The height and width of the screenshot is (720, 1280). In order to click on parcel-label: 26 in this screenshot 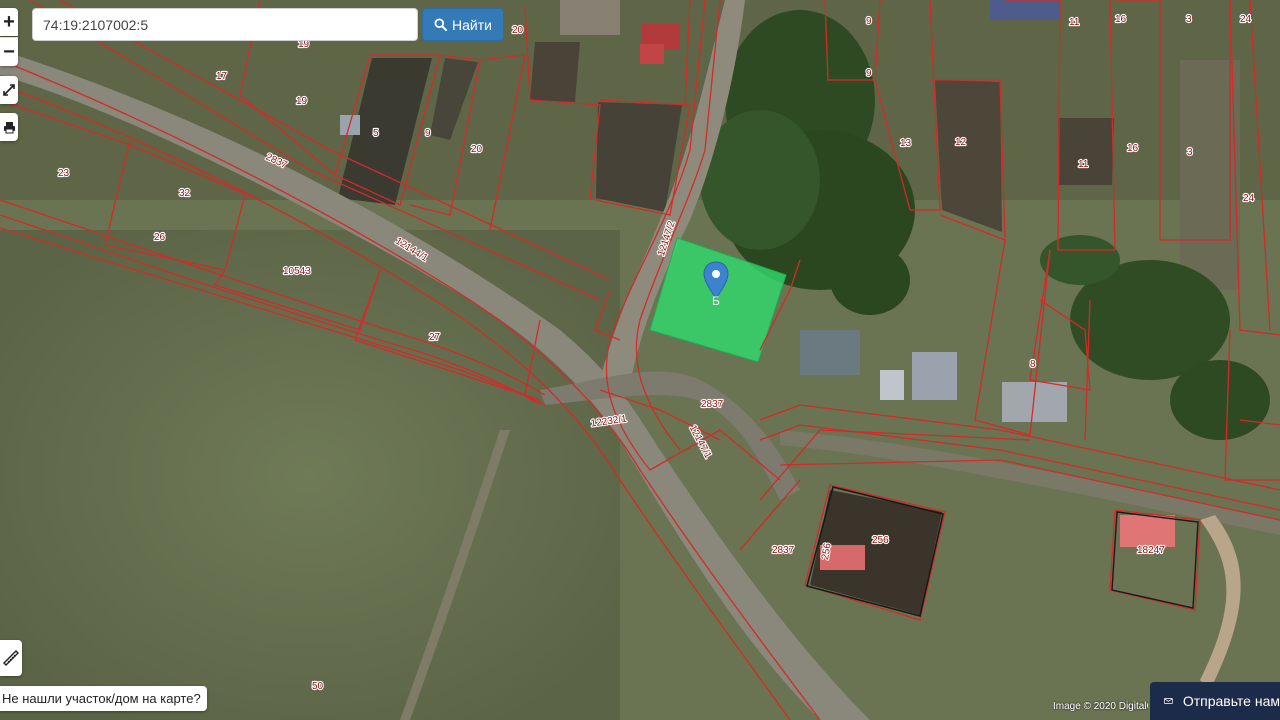, I will do `click(160, 237)`.